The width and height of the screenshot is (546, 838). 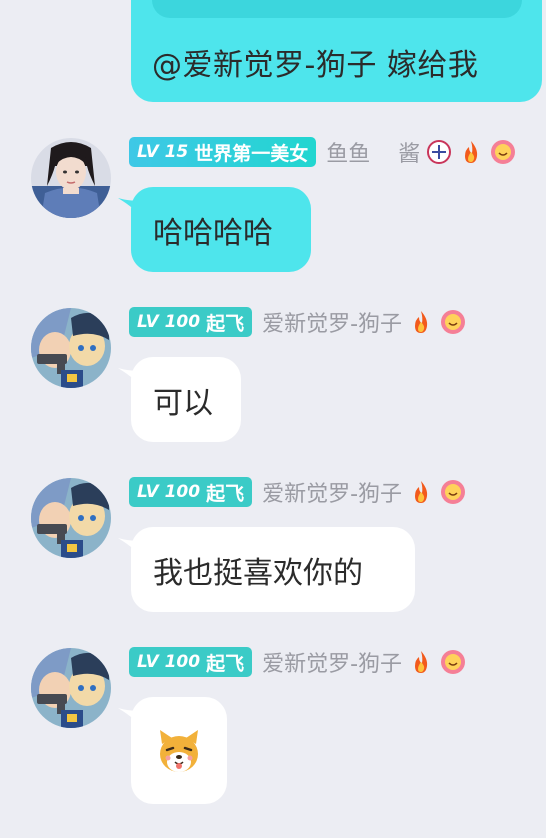 I want to click on badge-level: LV 15, so click(x=163, y=152).